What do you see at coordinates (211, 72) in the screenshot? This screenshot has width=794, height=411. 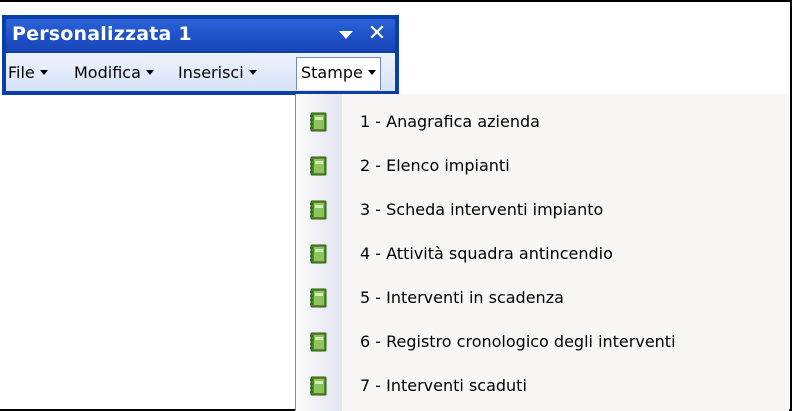 I see `menu-label: Inserisci` at bounding box center [211, 72].